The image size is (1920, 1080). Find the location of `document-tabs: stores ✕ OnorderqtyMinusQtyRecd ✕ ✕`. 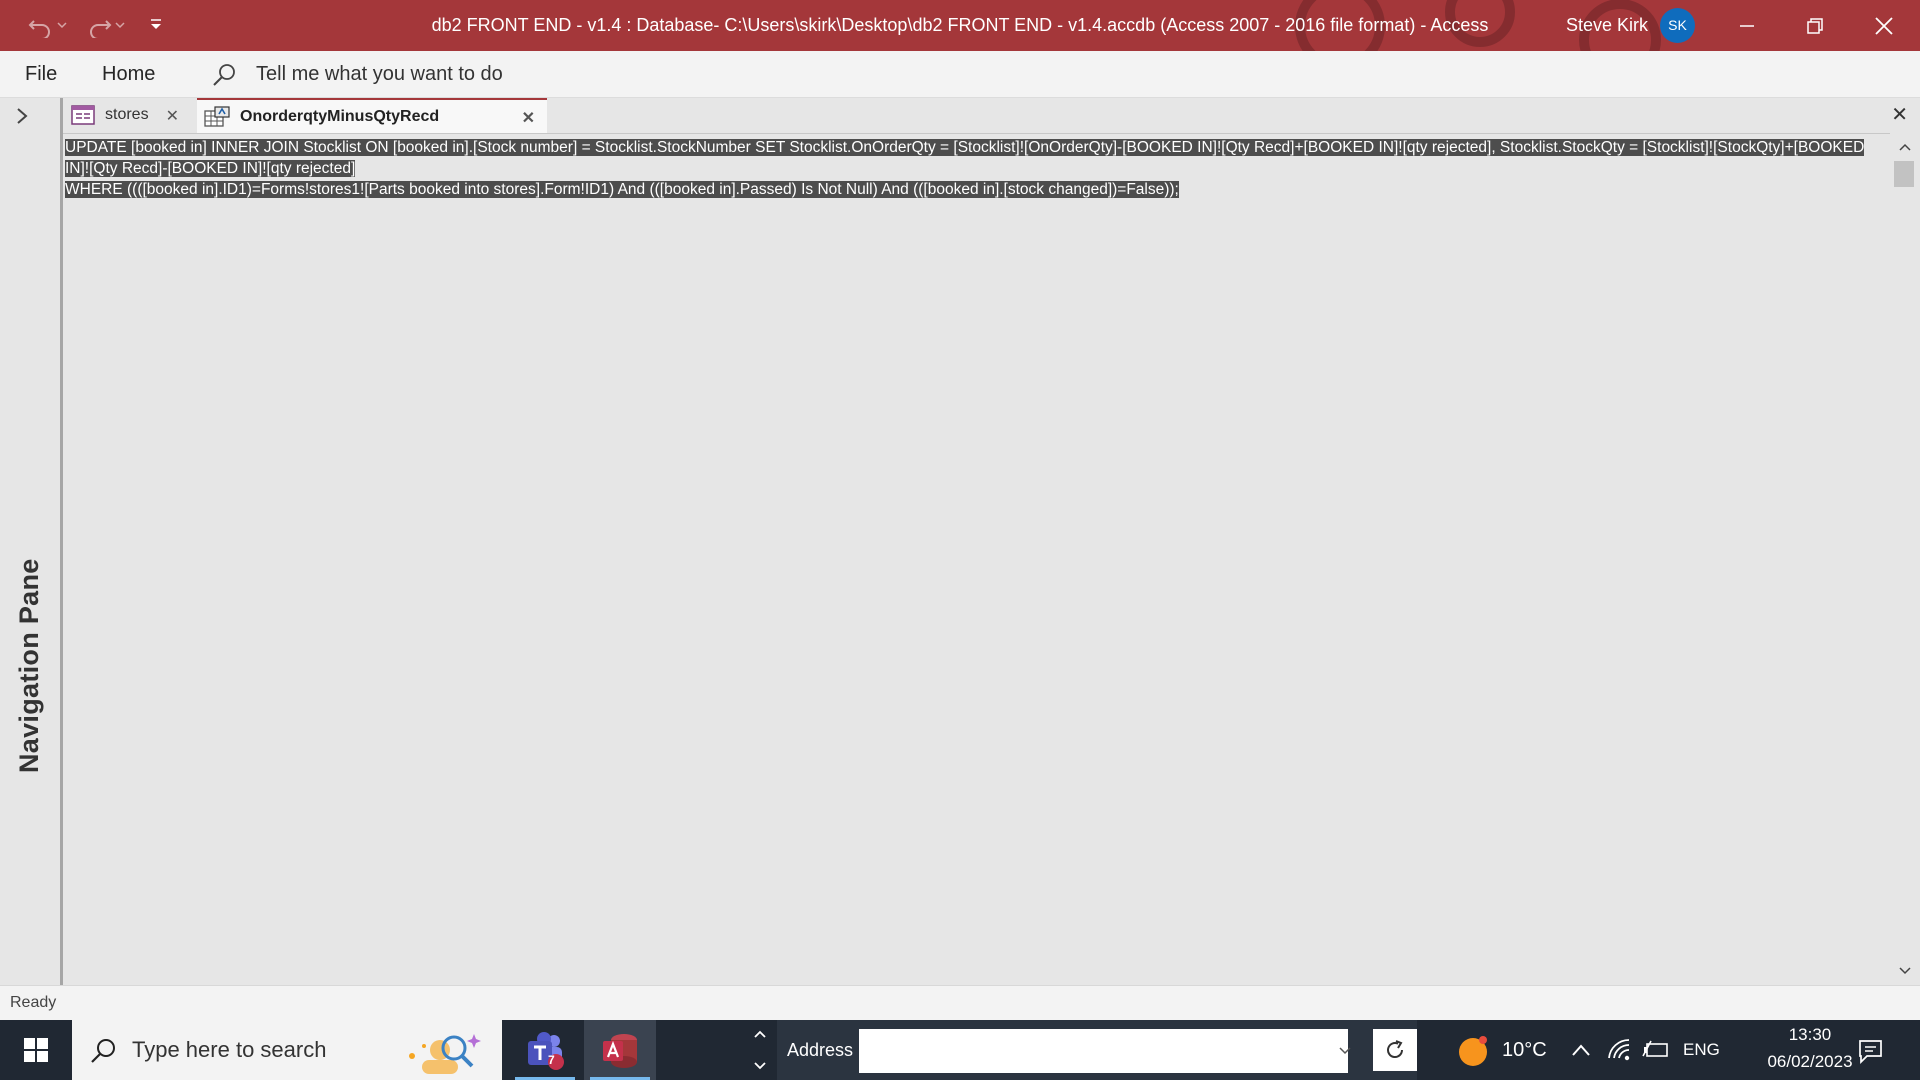

document-tabs: stores ✕ OnorderqtyMinusQtyRecd ✕ ✕ is located at coordinates (991, 115).